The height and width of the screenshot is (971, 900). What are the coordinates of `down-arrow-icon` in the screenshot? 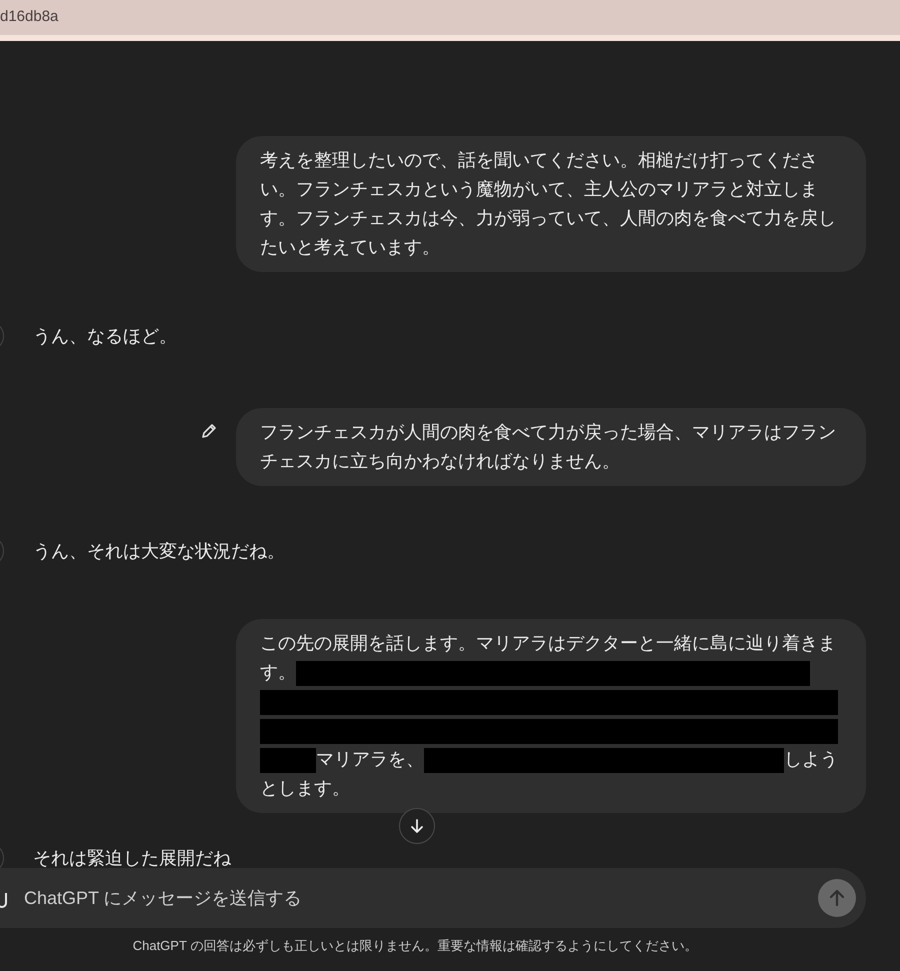 It's located at (417, 826).